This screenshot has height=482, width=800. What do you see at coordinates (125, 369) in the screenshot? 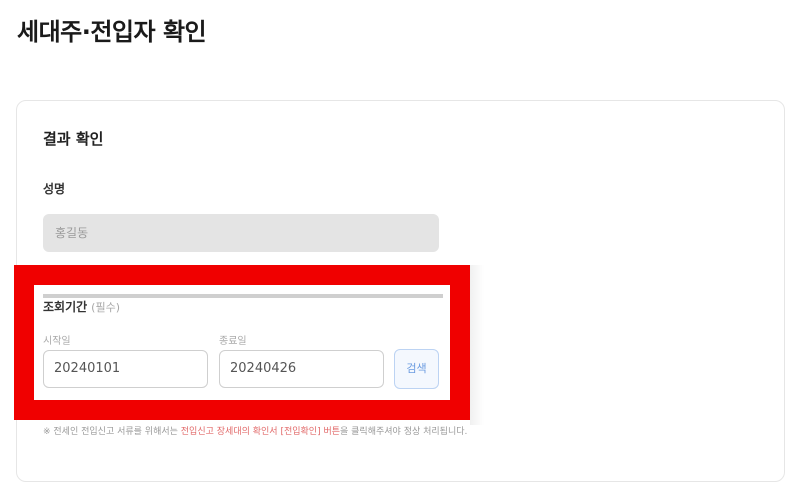
I see `start-date-input: 20240101` at bounding box center [125, 369].